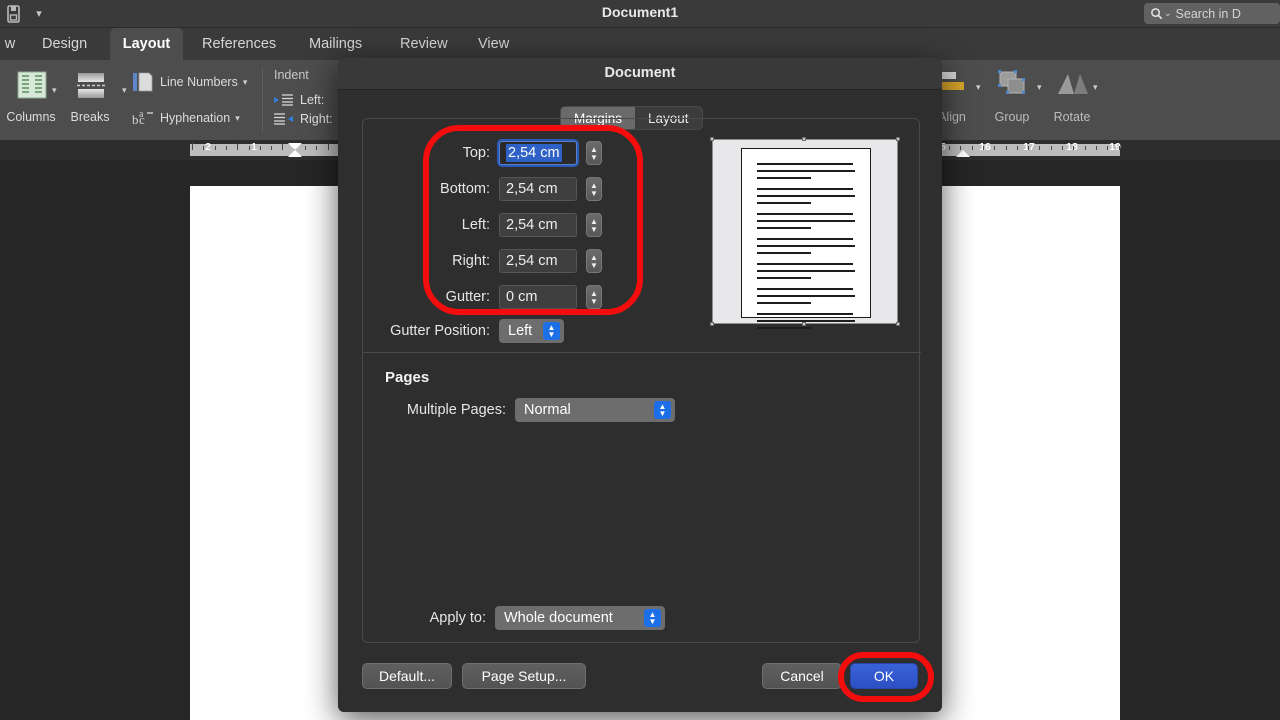 This screenshot has height=720, width=1280. Describe the element at coordinates (283, 100) in the screenshot. I see `indent-left-icon` at that location.